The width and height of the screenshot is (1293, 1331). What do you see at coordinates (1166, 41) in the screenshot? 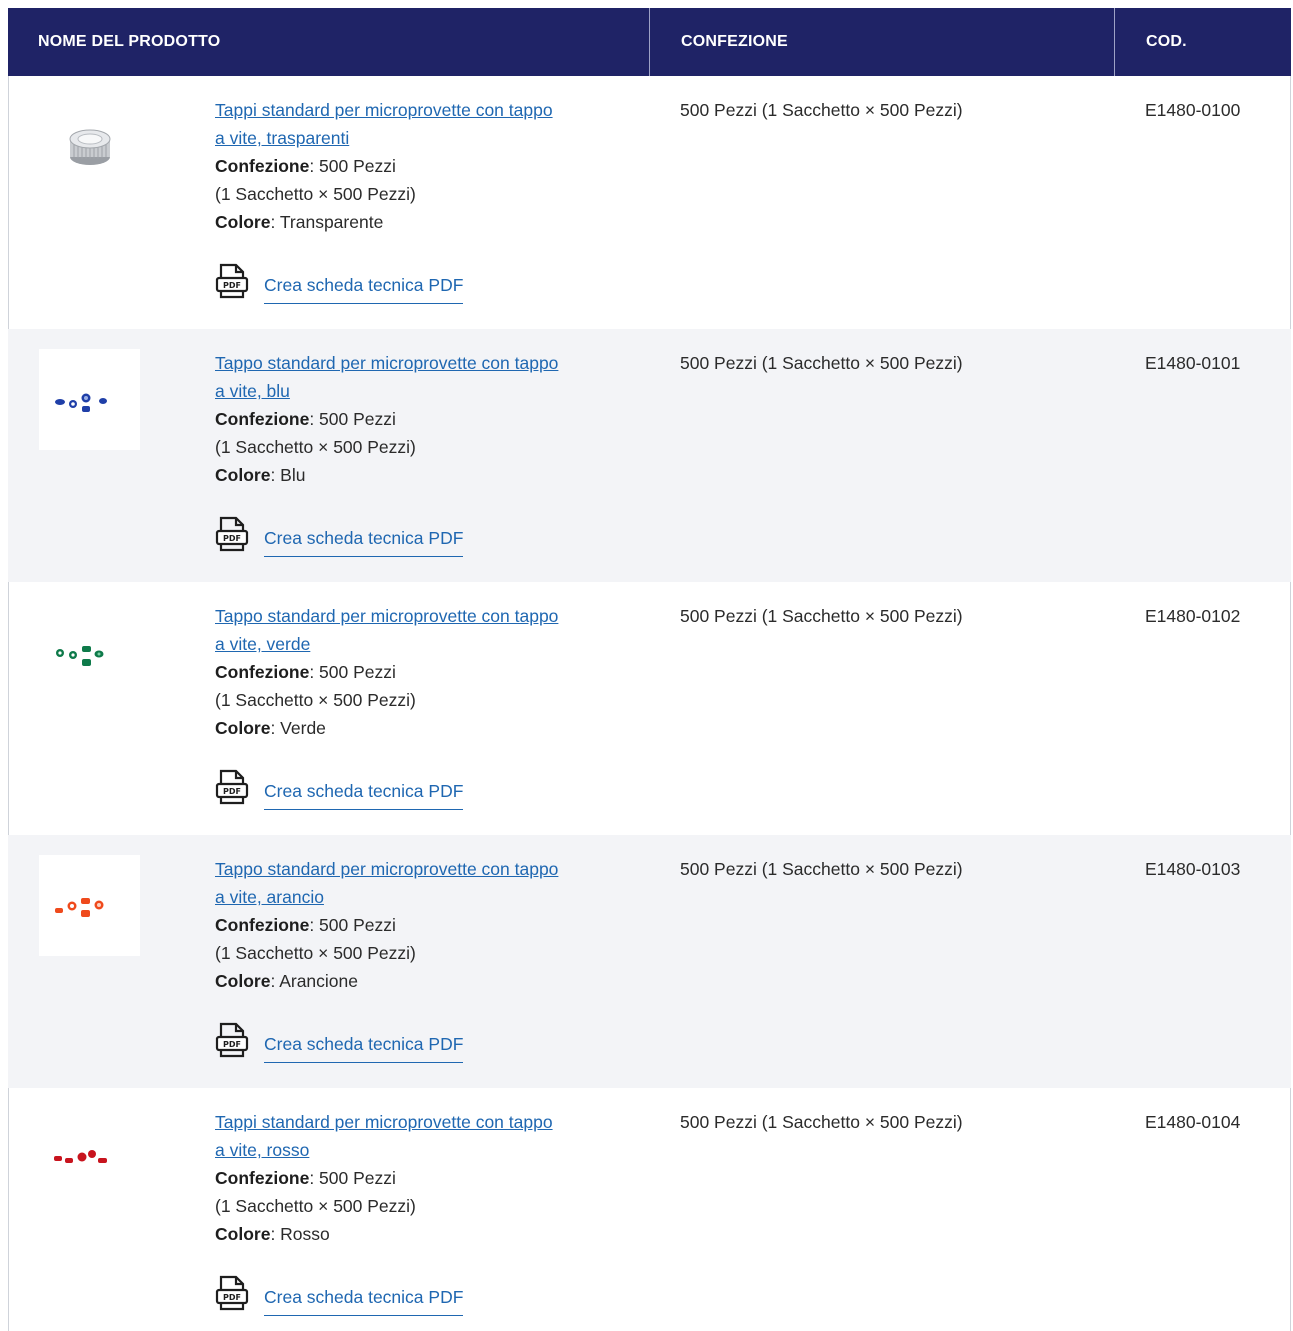
I see `column-header-code: COD.` at bounding box center [1166, 41].